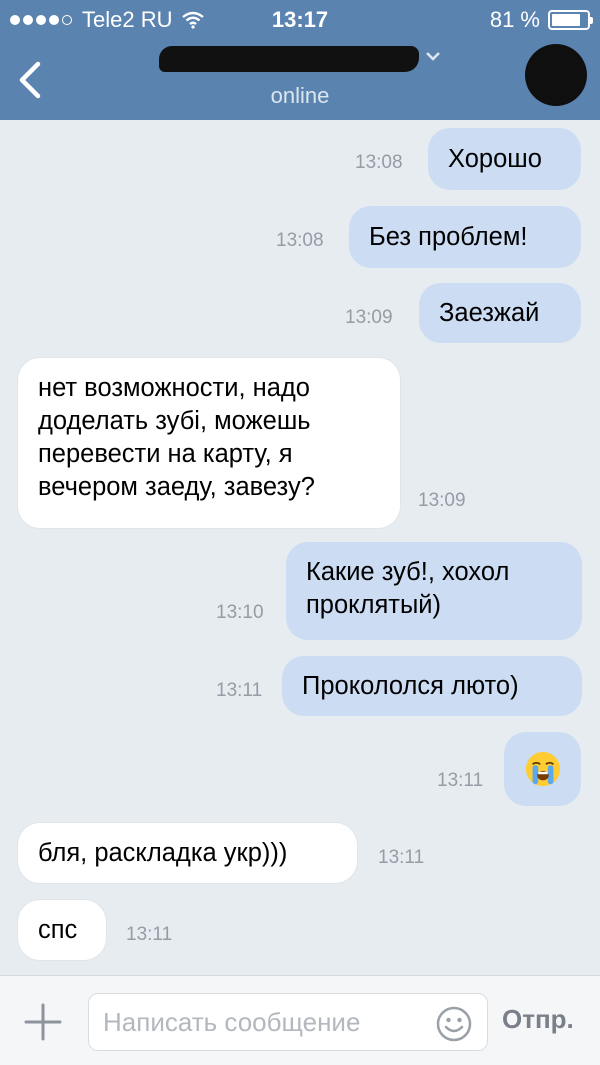 The image size is (600, 1065). I want to click on plus-icon, so click(43, 1022).